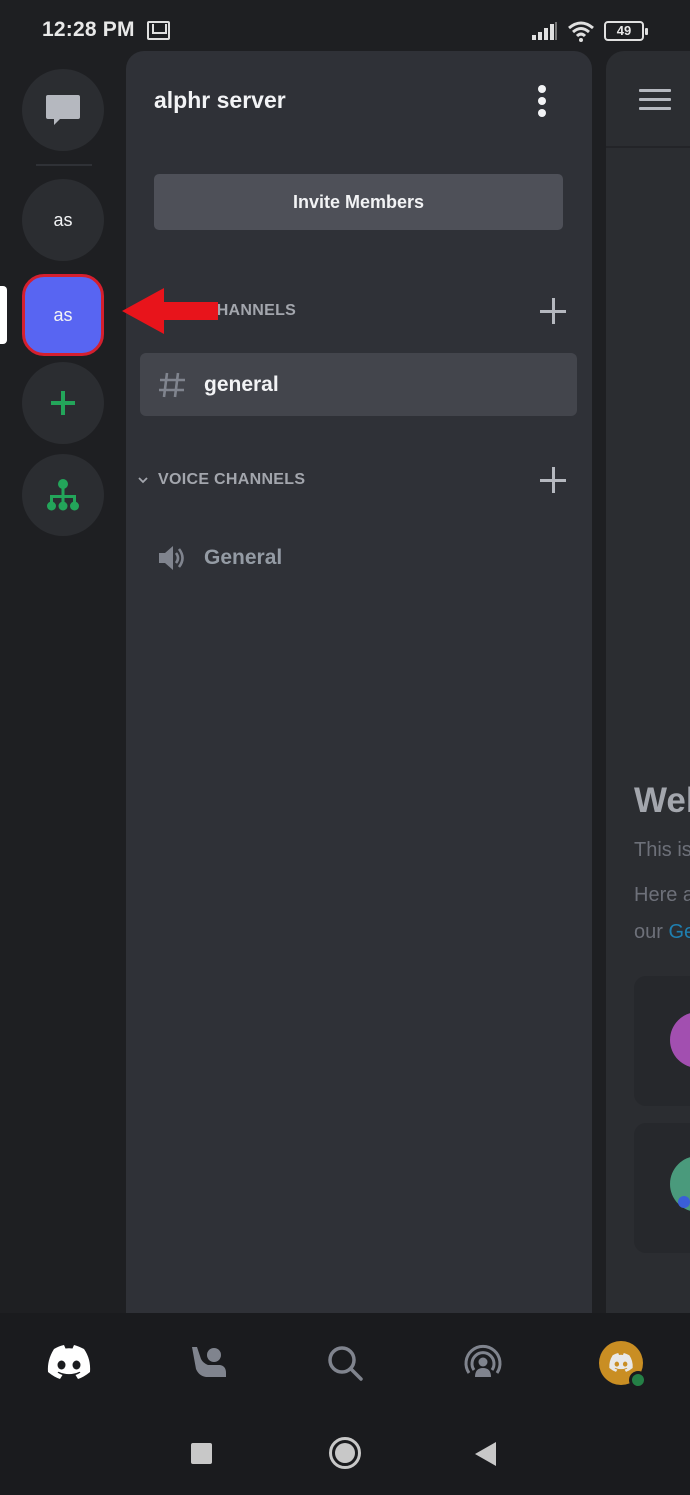 The width and height of the screenshot is (690, 1495). Describe the element at coordinates (651, 932) in the screenshot. I see `welcome-text-prefix: our` at that location.